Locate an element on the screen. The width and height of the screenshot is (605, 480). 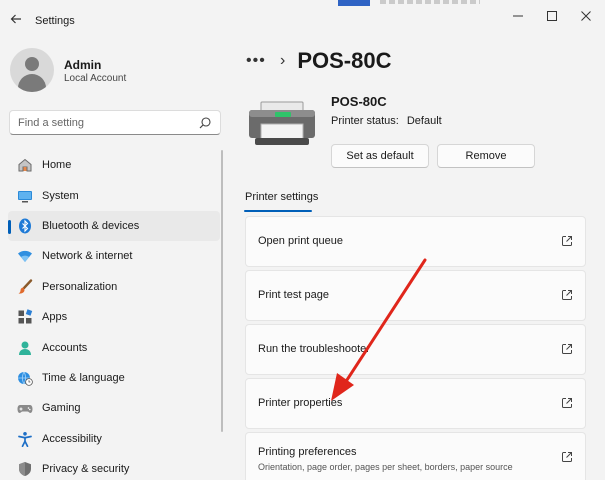
globe-clock-icon is located at coordinates (25, 378).